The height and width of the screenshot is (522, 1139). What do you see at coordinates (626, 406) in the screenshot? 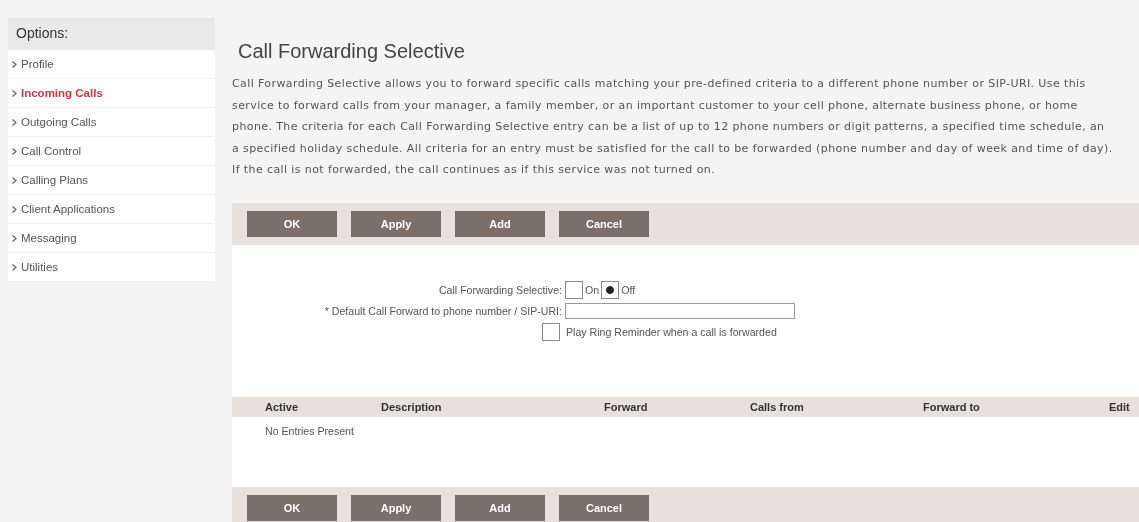
I see `column-header: Forward` at bounding box center [626, 406].